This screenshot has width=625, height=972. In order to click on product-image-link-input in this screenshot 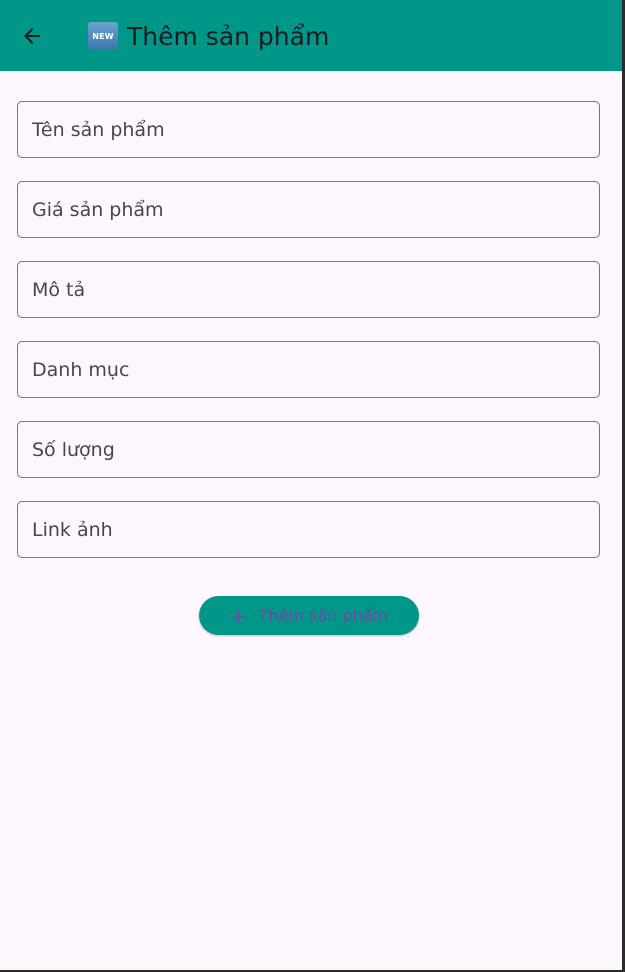, I will do `click(308, 529)`.